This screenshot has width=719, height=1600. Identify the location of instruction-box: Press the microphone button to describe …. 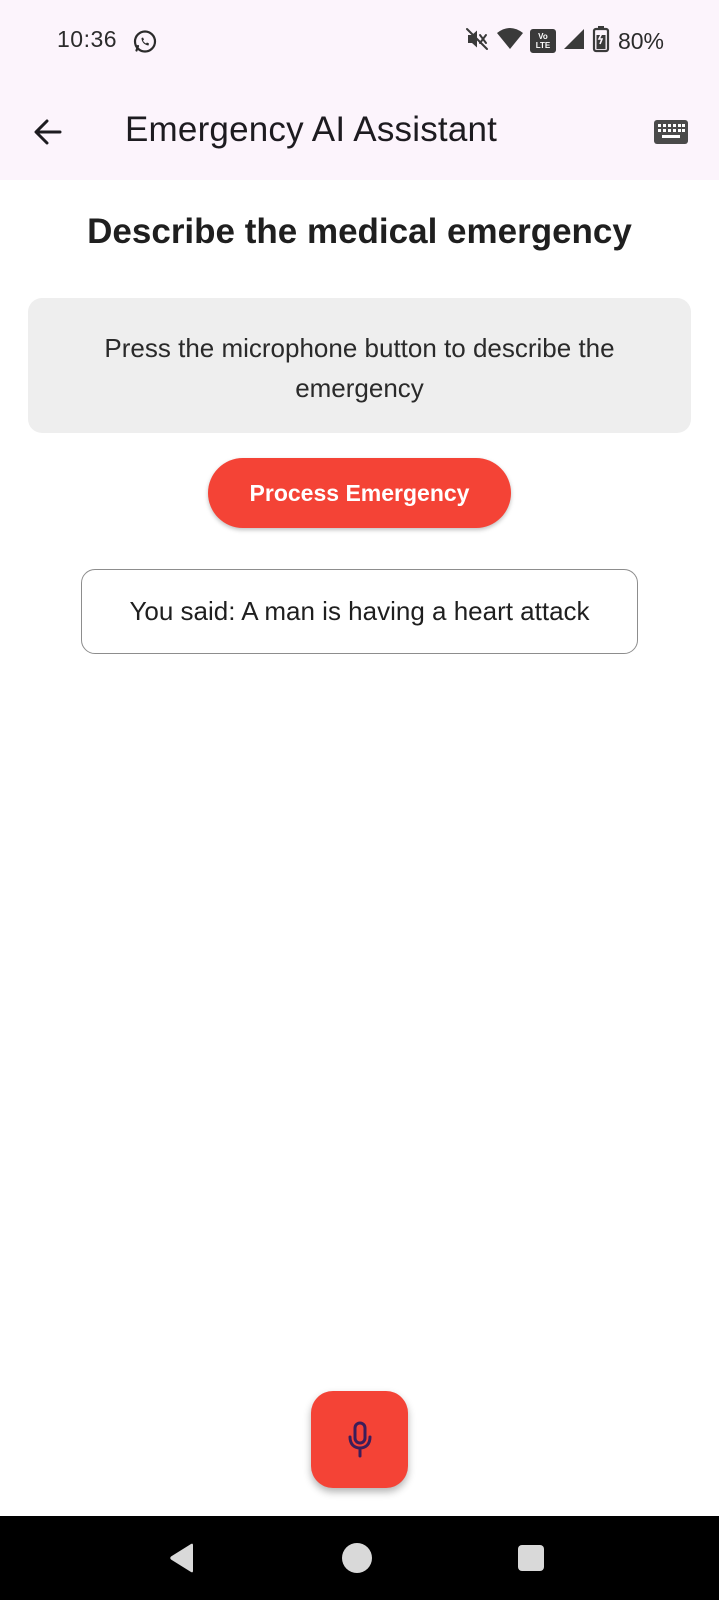
(359, 365).